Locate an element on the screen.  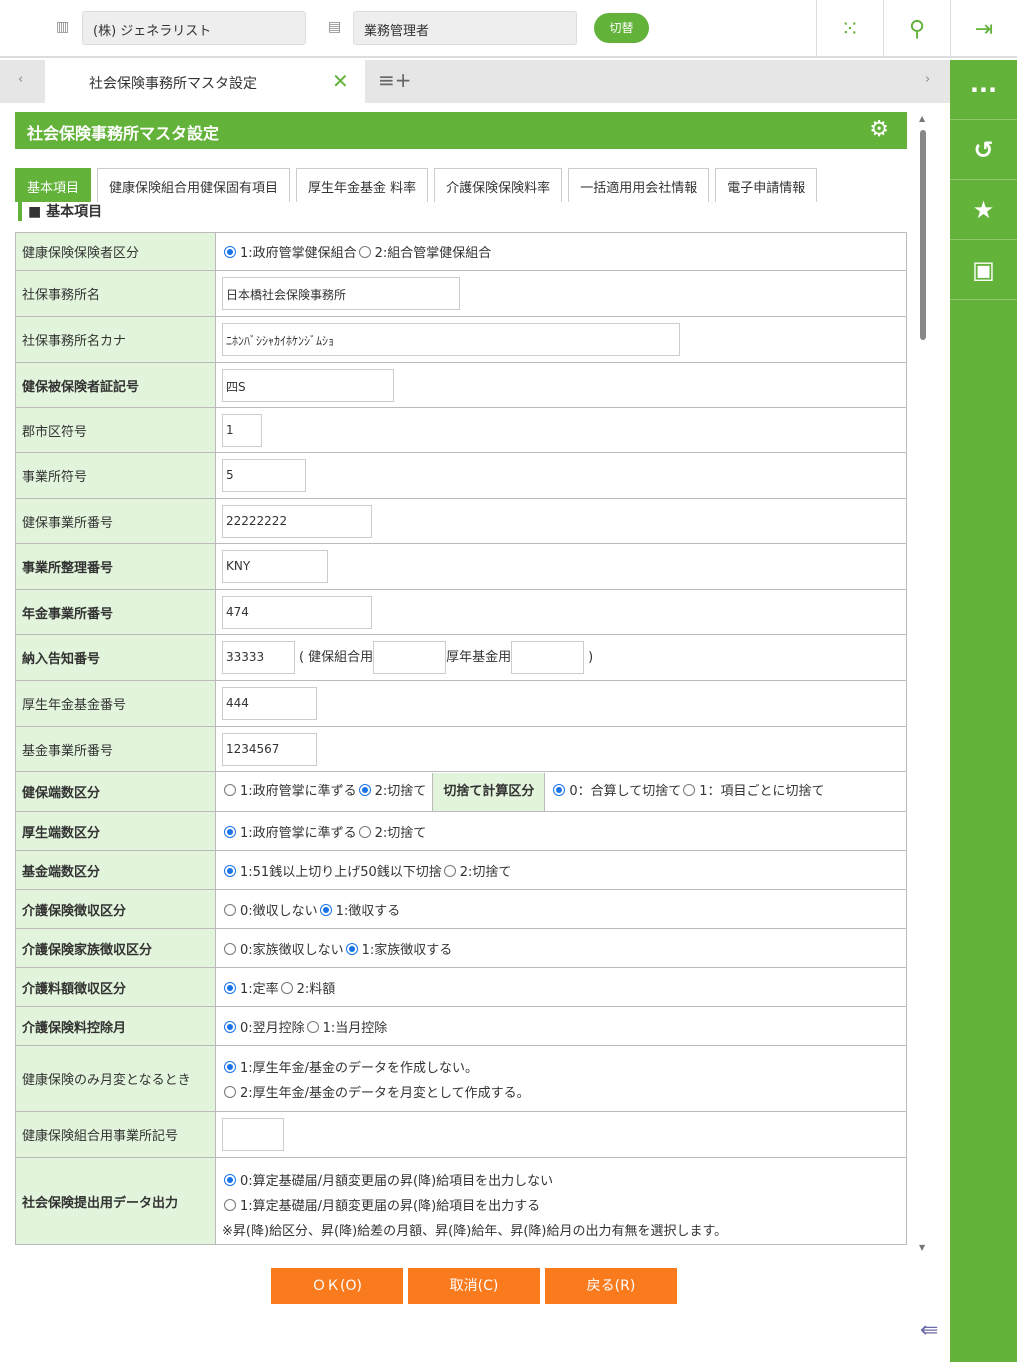
radio-option: 1:定率 is located at coordinates (250, 989).